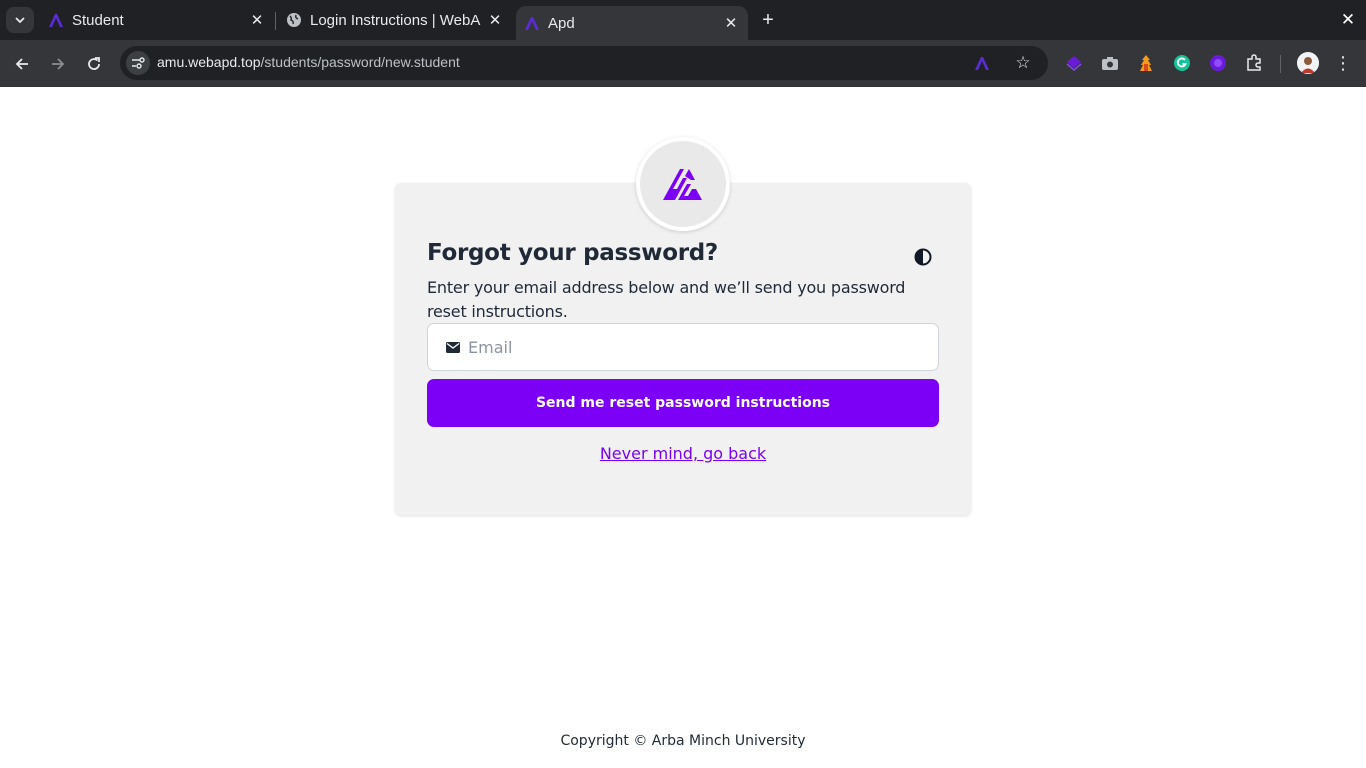  I want to click on reload-icon, so click(94, 63).